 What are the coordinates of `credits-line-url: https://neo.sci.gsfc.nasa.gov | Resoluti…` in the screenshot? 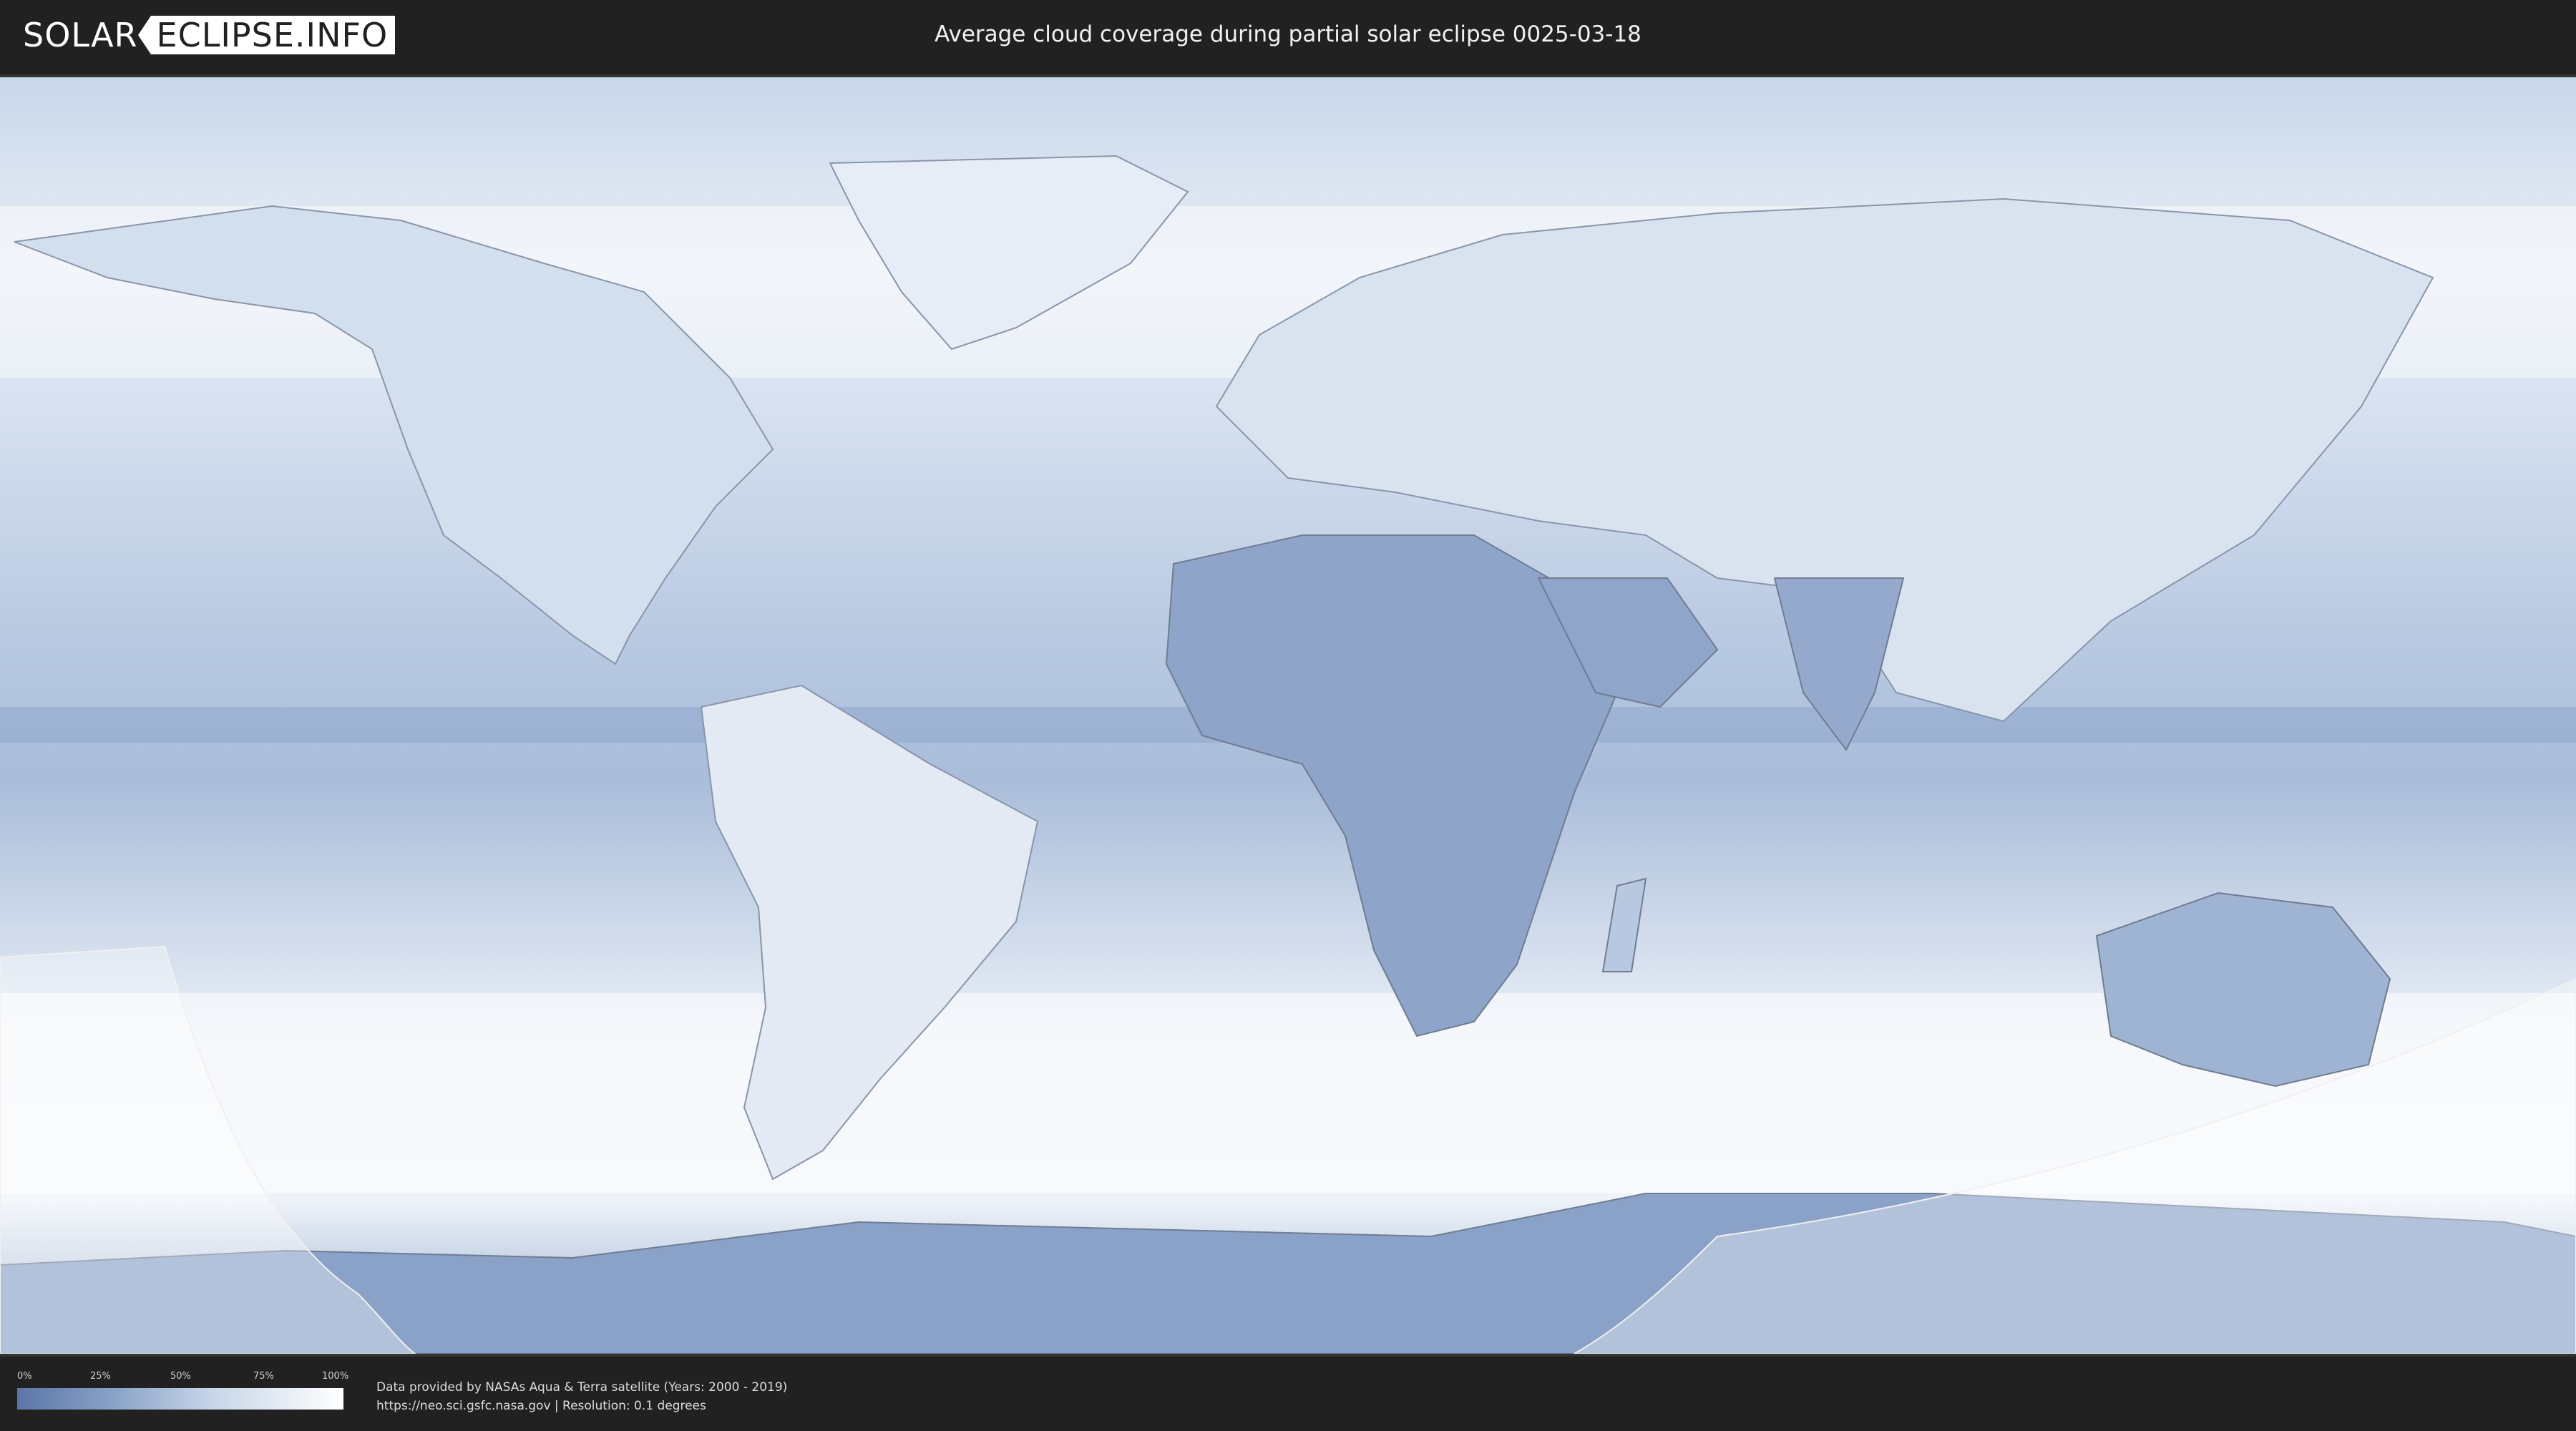 It's located at (581, 1406).